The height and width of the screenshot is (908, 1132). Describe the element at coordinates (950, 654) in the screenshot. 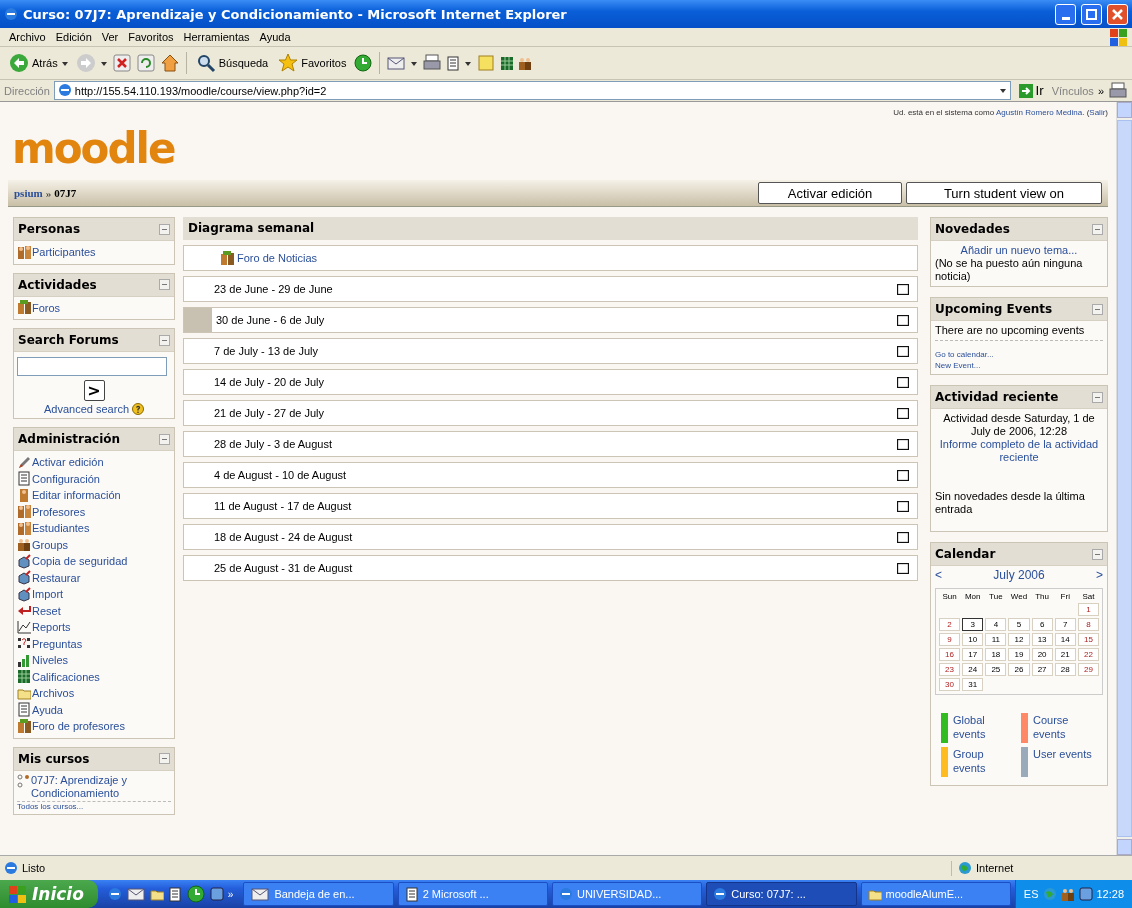

I see `calendar-day: 16` at that location.